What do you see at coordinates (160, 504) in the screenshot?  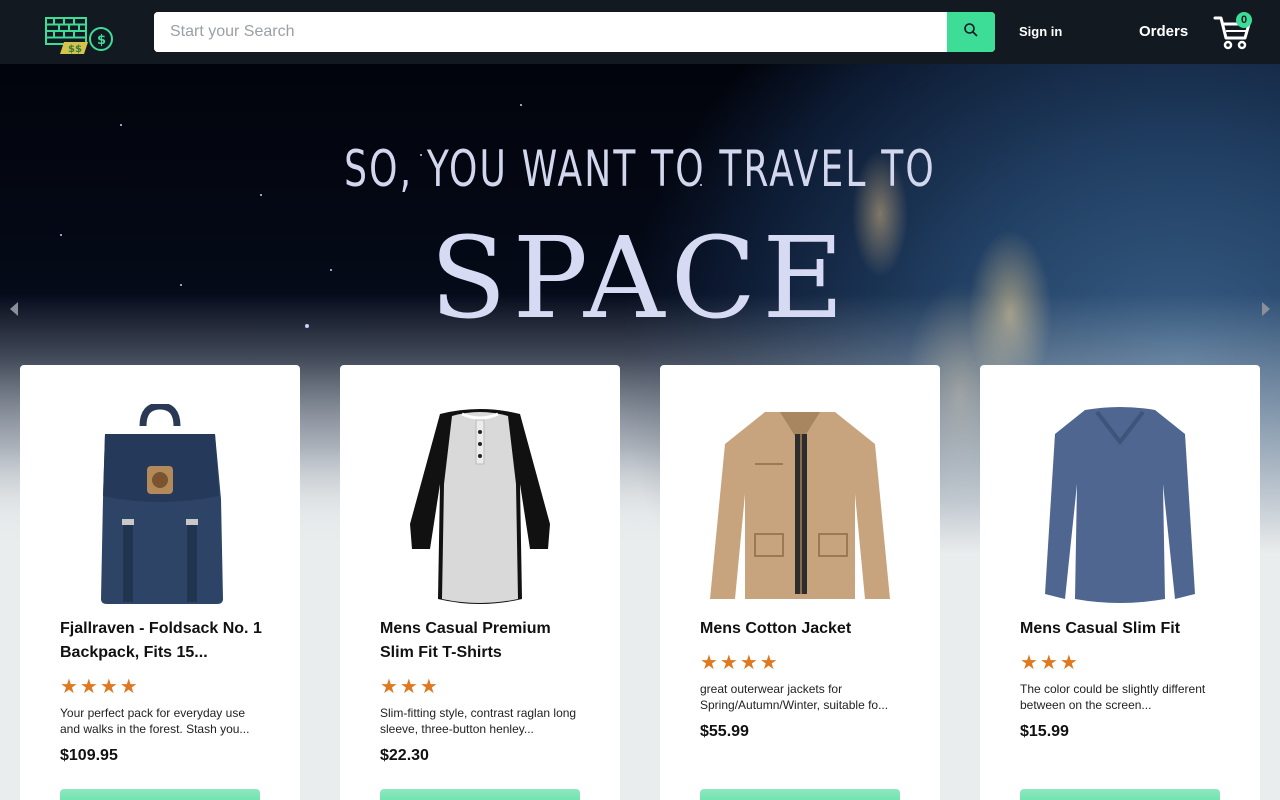 I see `backpack-image` at bounding box center [160, 504].